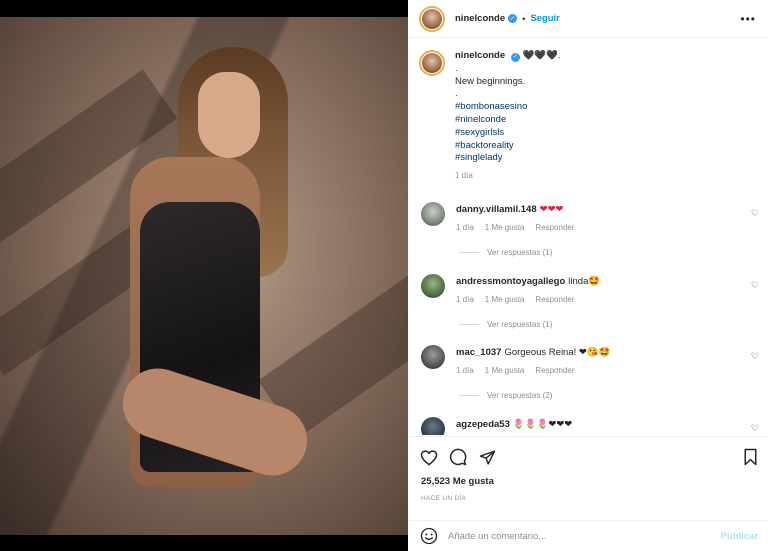  I want to click on avatar, so click(432, 18).